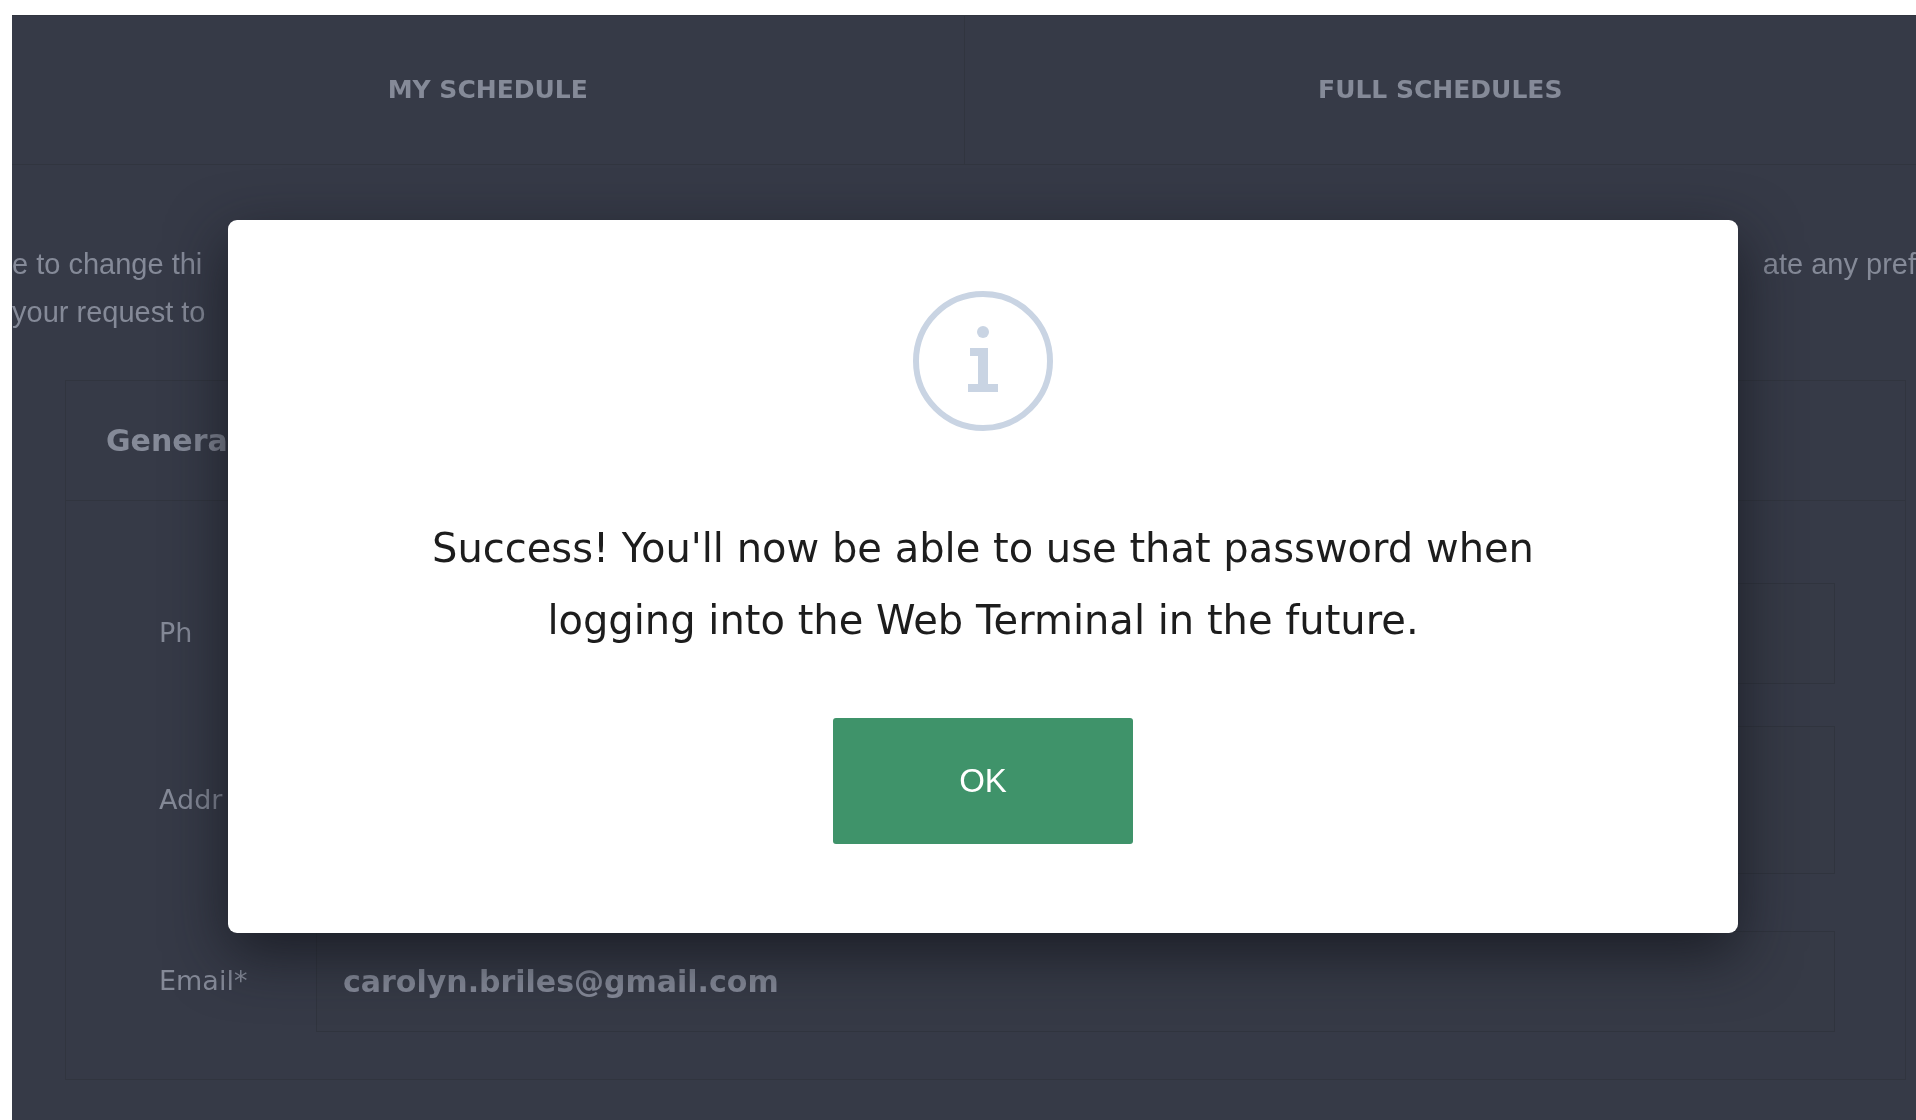 The width and height of the screenshot is (1916, 1120). Describe the element at coordinates (107, 264) in the screenshot. I see `intro-text: e to change thi` at that location.